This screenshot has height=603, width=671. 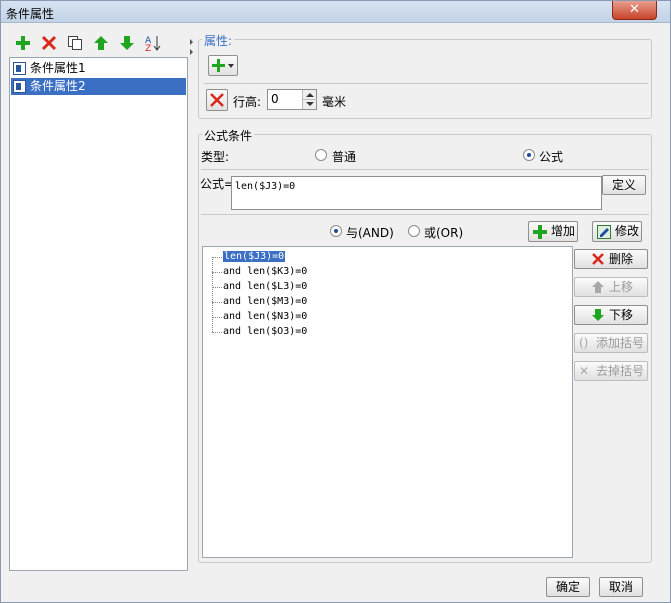 I want to click on tree-row: and len($N3)=0, so click(x=265, y=317).